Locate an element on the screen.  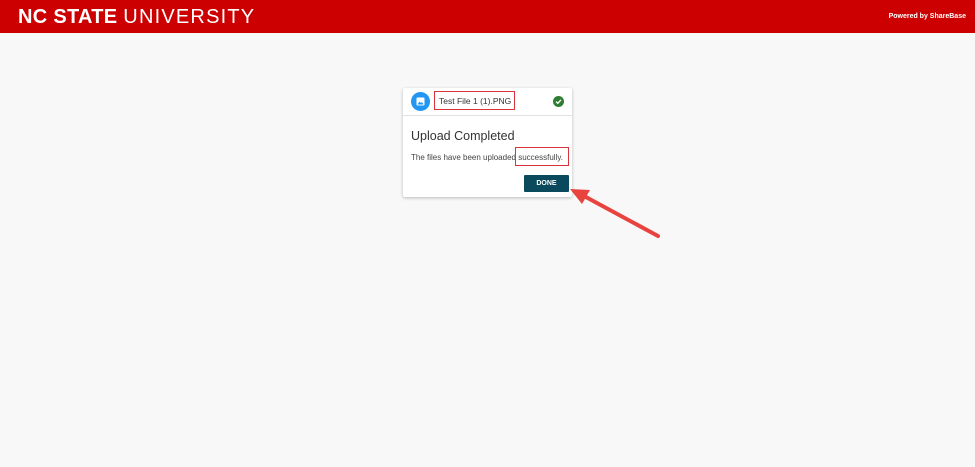
brand-thin-text: UNIVERSITY is located at coordinates (189, 17).